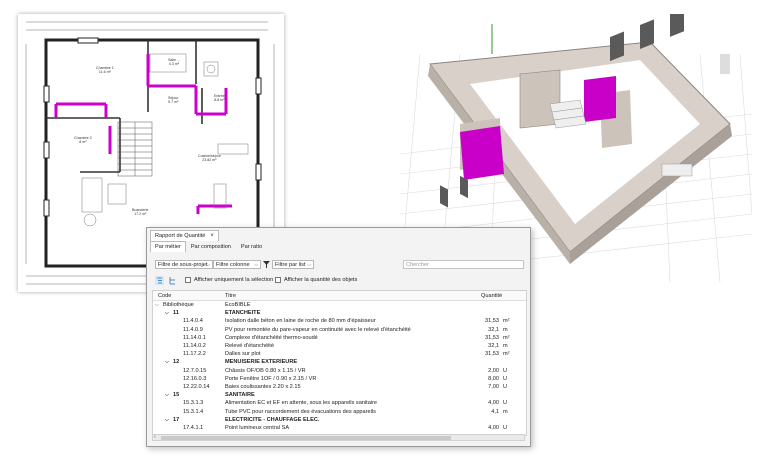 Image resolution: width=768 pixels, height=473 pixels. Describe the element at coordinates (491, 296) in the screenshot. I see `column-header-quantity: Quantité` at that location.